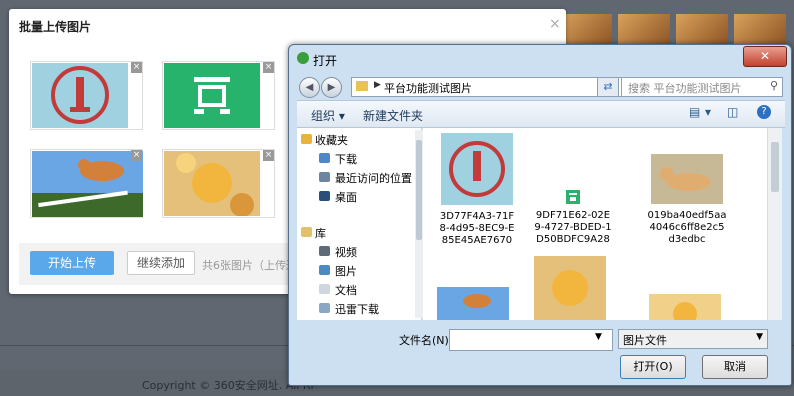 The image size is (794, 396). I want to click on upload-thumb-beacon: ×, so click(86, 95).